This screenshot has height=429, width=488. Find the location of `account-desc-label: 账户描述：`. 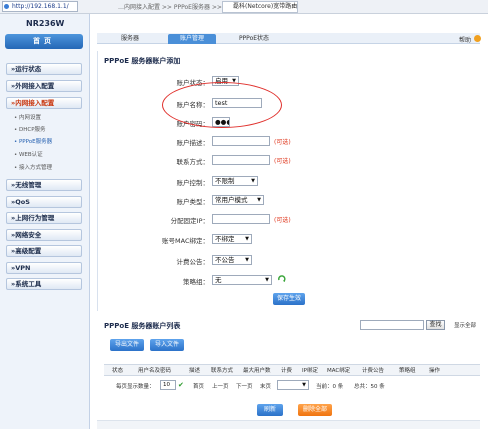

account-desc-label: 账户描述： is located at coordinates (193, 143).